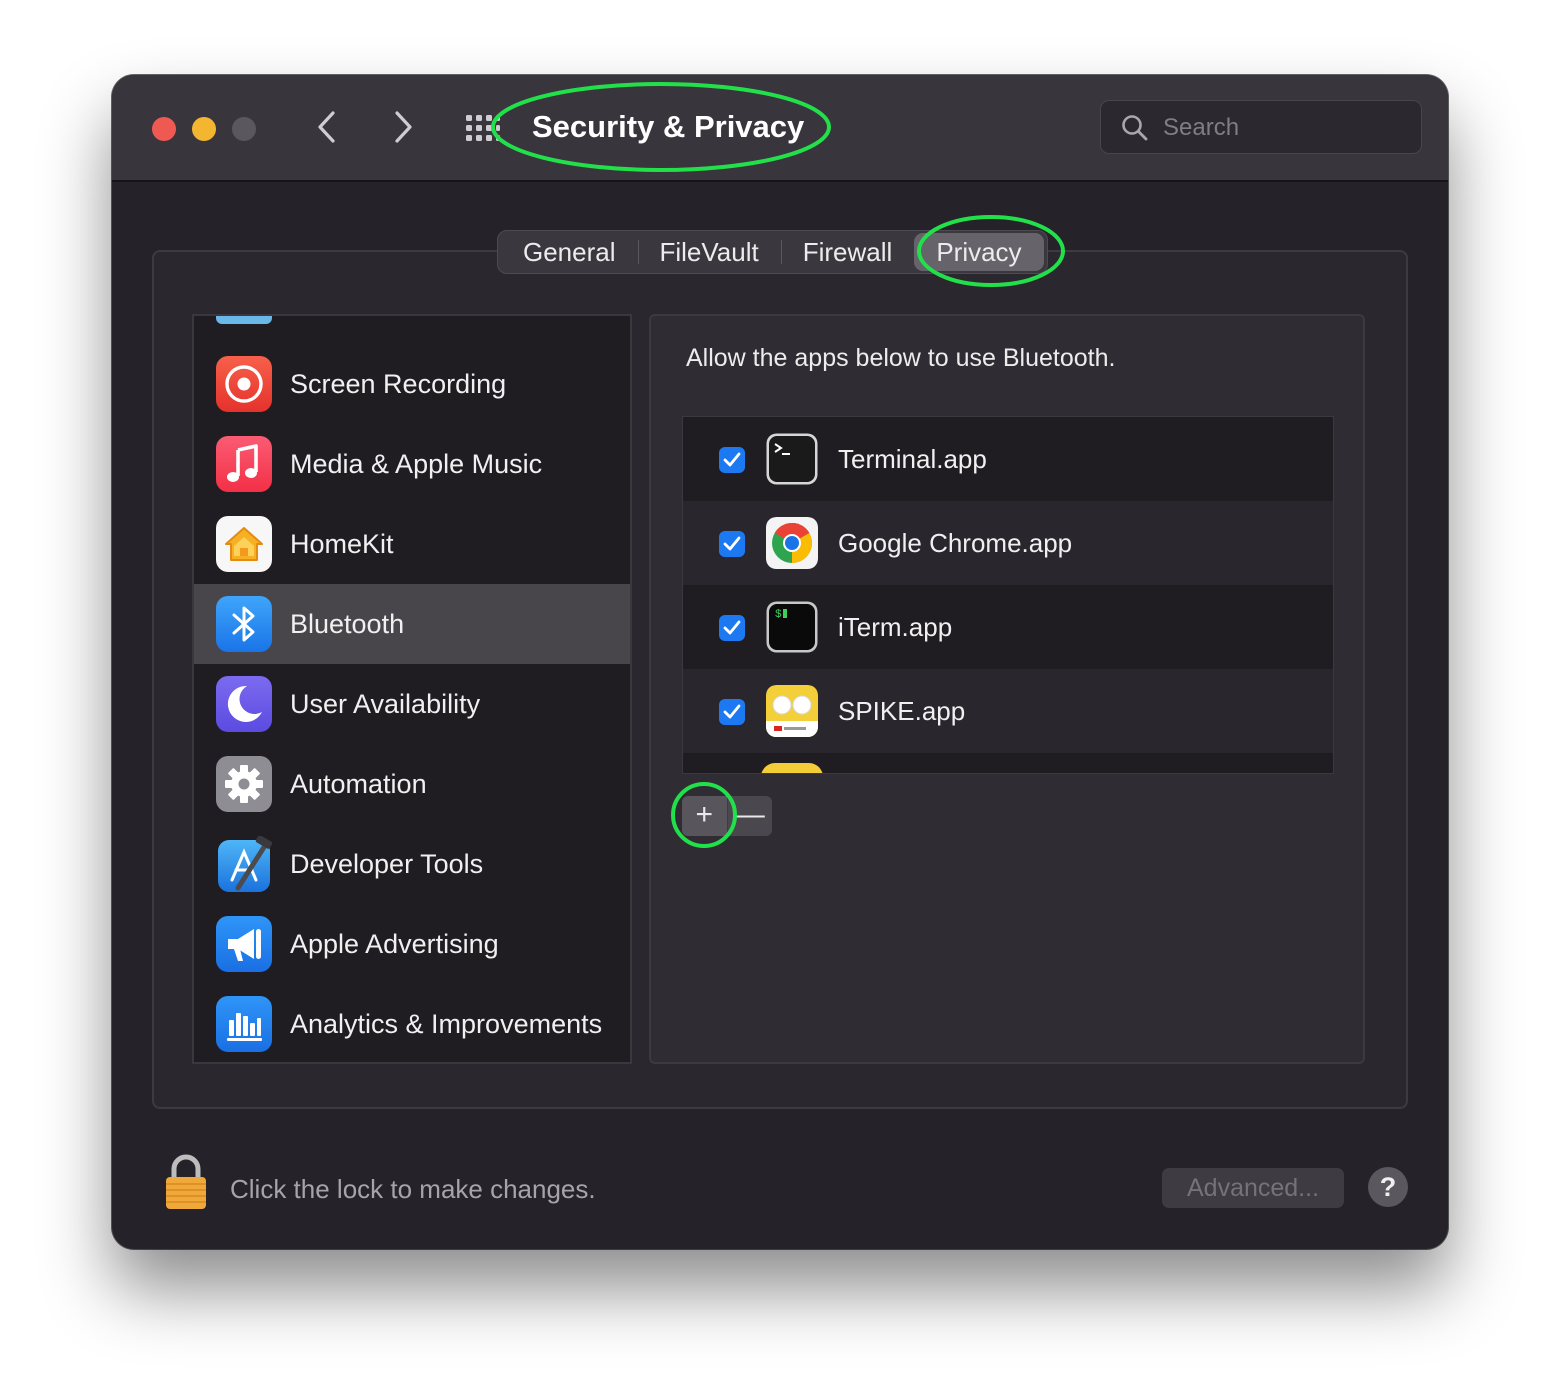 Image resolution: width=1560 pixels, height=1398 pixels. What do you see at coordinates (902, 711) in the screenshot?
I see `app-name: SPIKE.app` at bounding box center [902, 711].